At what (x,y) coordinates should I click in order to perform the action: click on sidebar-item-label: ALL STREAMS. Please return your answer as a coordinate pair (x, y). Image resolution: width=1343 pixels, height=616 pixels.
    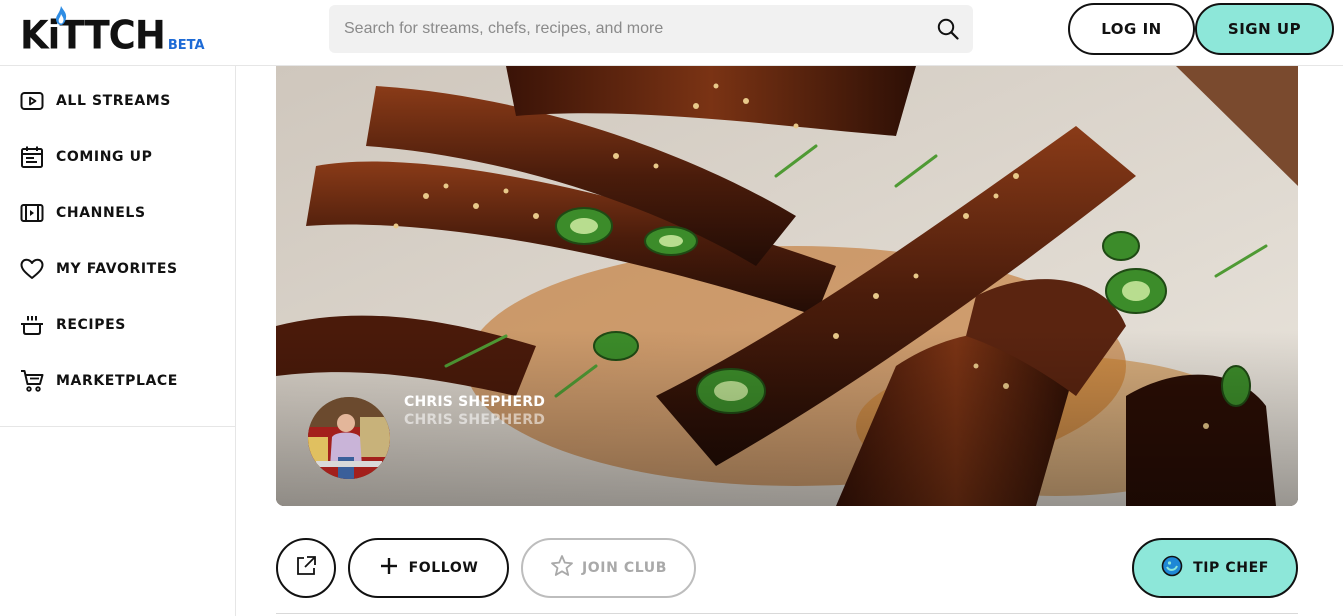
    Looking at the image, I should click on (113, 101).